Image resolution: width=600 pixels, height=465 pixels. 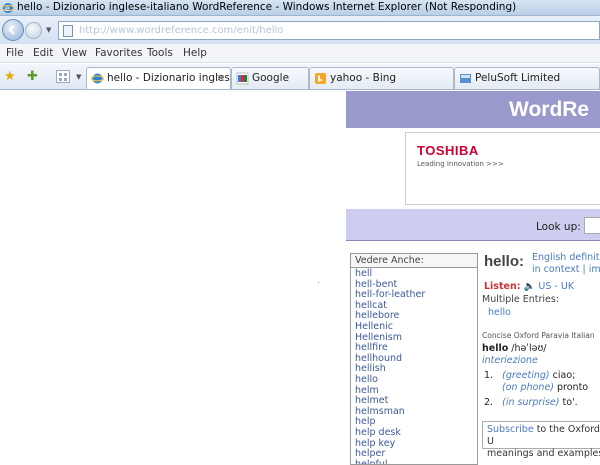 I want to click on page-icon, so click(x=68, y=31).